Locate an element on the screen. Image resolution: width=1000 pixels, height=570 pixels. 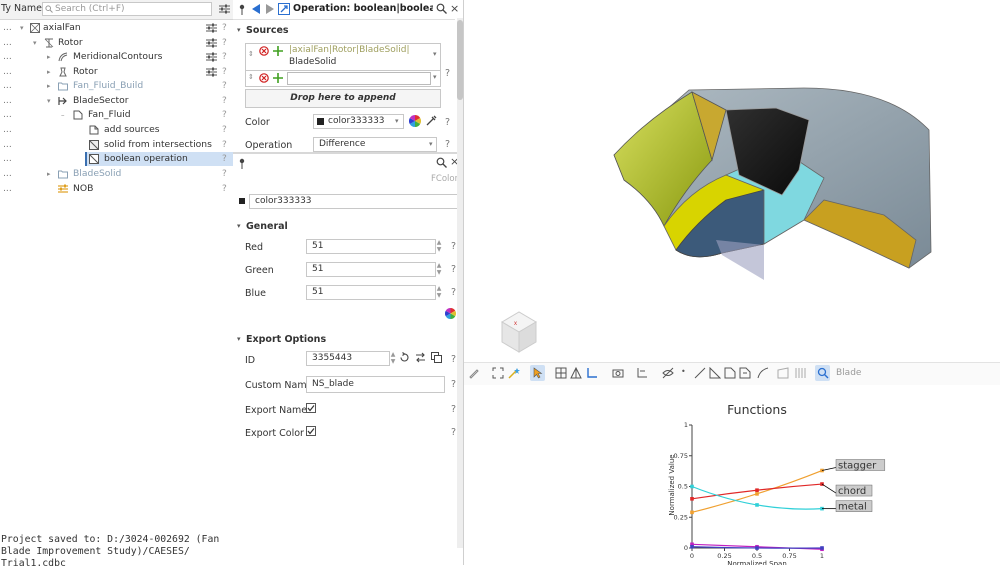
axis-icon is located at coordinates (592, 373).